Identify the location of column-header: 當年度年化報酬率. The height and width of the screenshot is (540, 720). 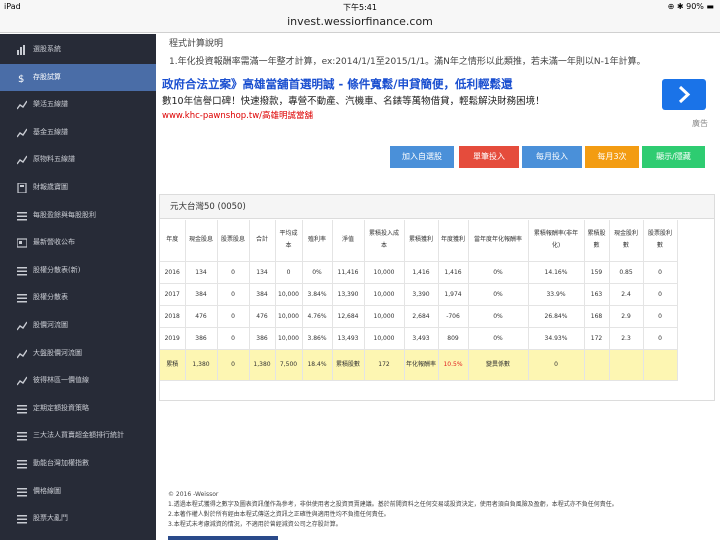
(498, 241).